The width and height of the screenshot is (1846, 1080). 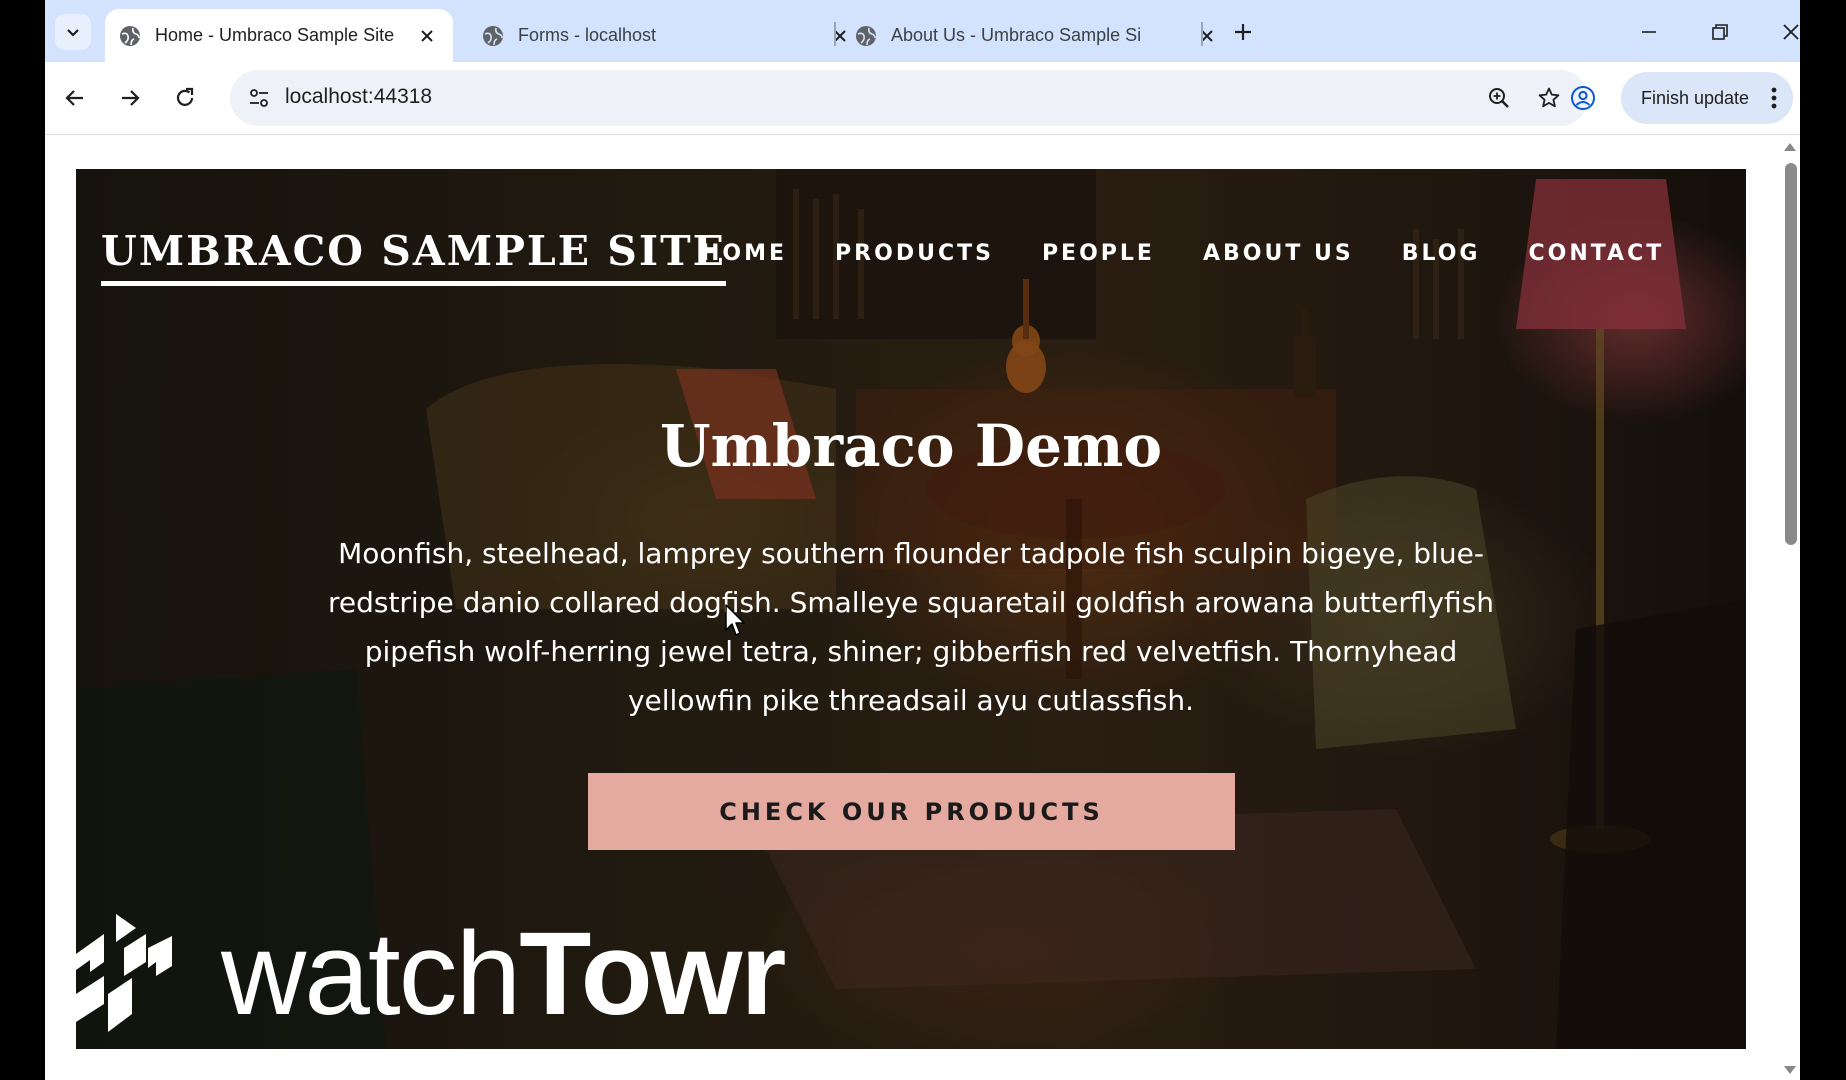 I want to click on zoom-in-icon, so click(x=1499, y=98).